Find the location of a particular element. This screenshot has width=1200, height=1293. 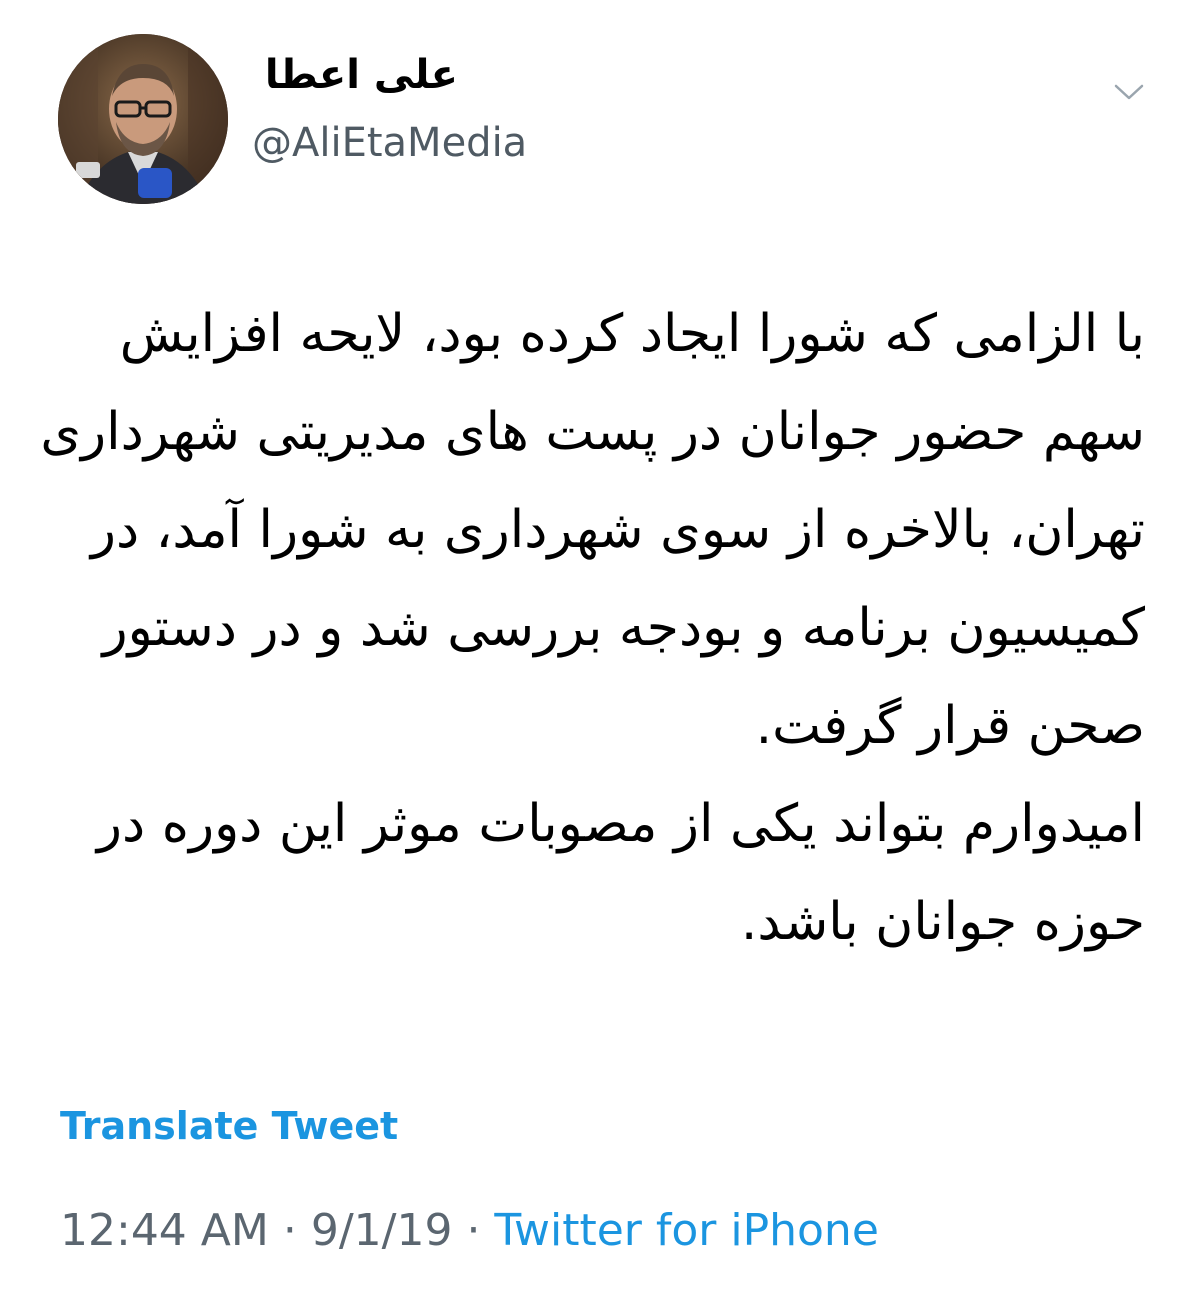

translate-tweet-link: Translate Tweet is located at coordinates (229, 1126).